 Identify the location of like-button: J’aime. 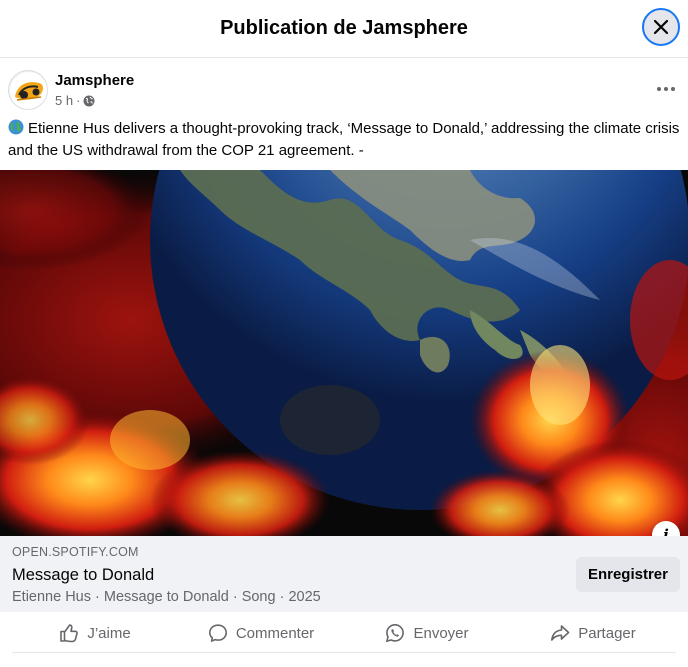
(95, 633).